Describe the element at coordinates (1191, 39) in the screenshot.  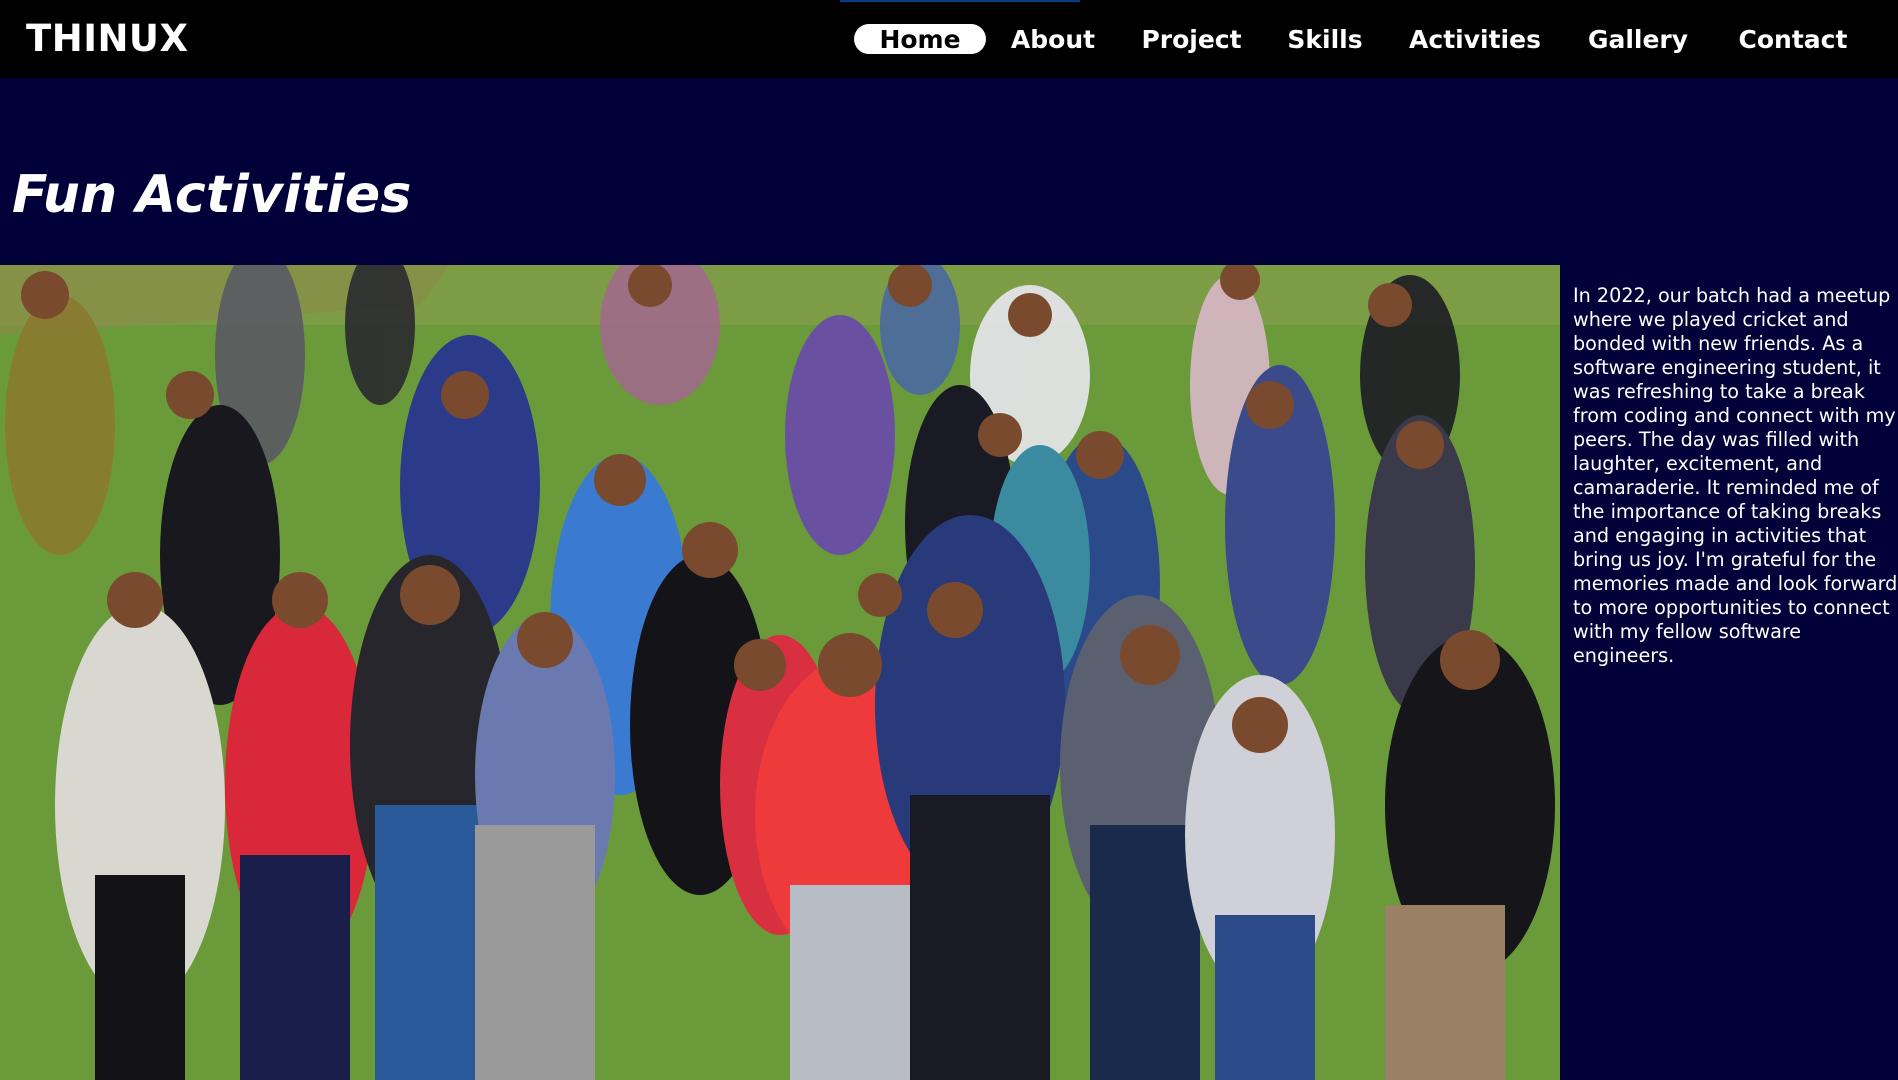
I see `nav-project-link: Project` at that location.